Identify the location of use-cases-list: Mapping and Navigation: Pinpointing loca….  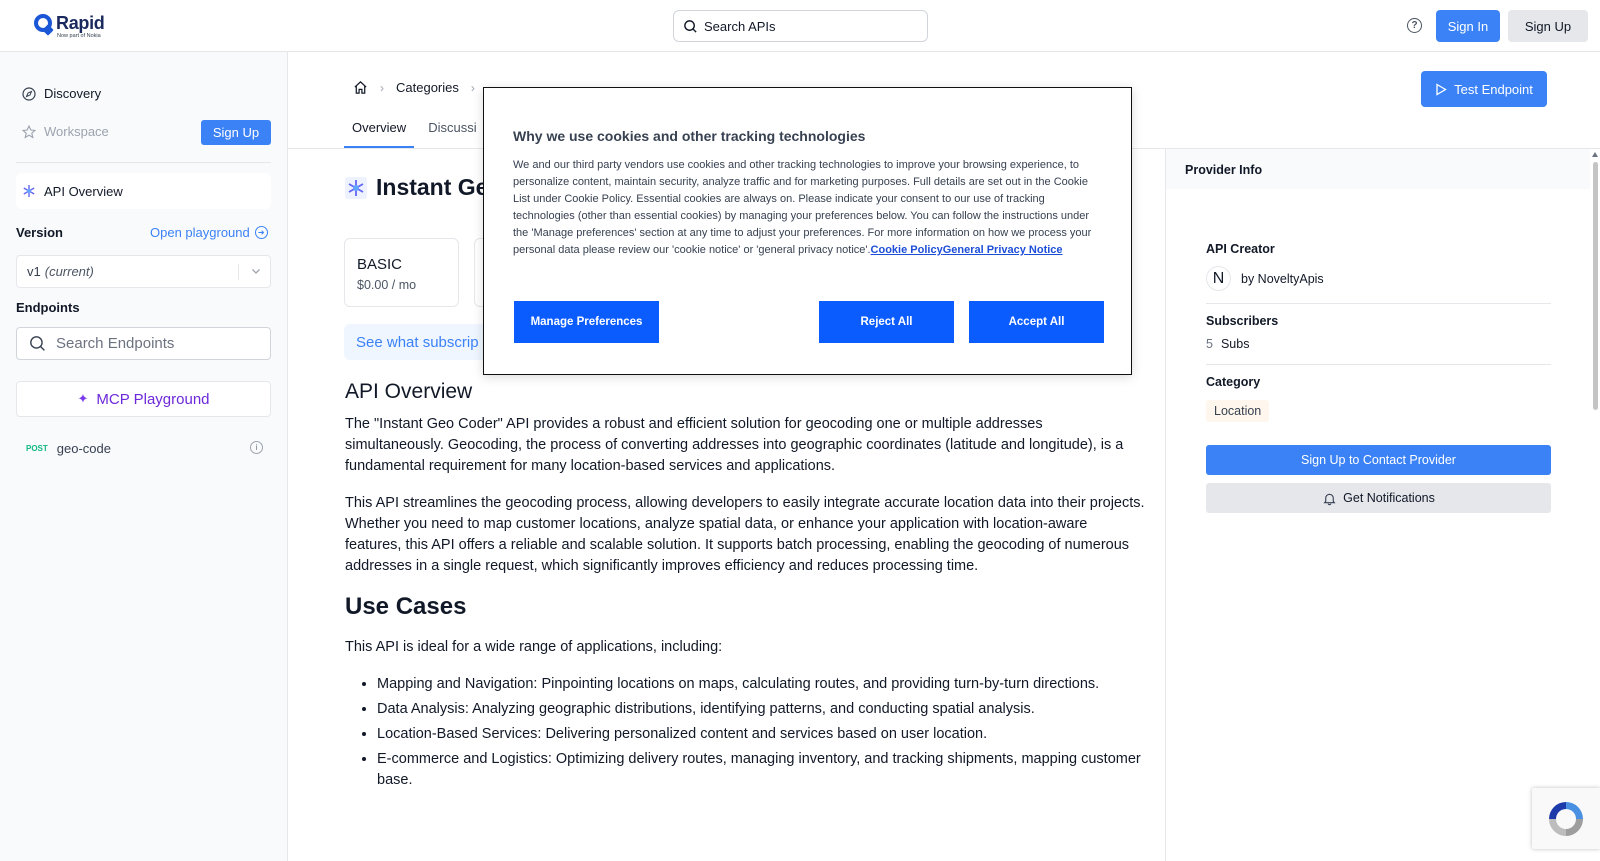
(761, 732).